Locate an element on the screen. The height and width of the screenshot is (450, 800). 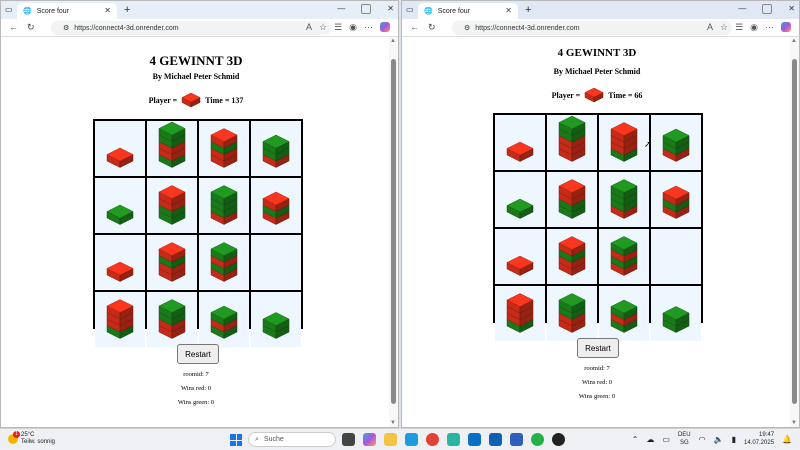
player-cube-icon is located at coordinates (594, 95).